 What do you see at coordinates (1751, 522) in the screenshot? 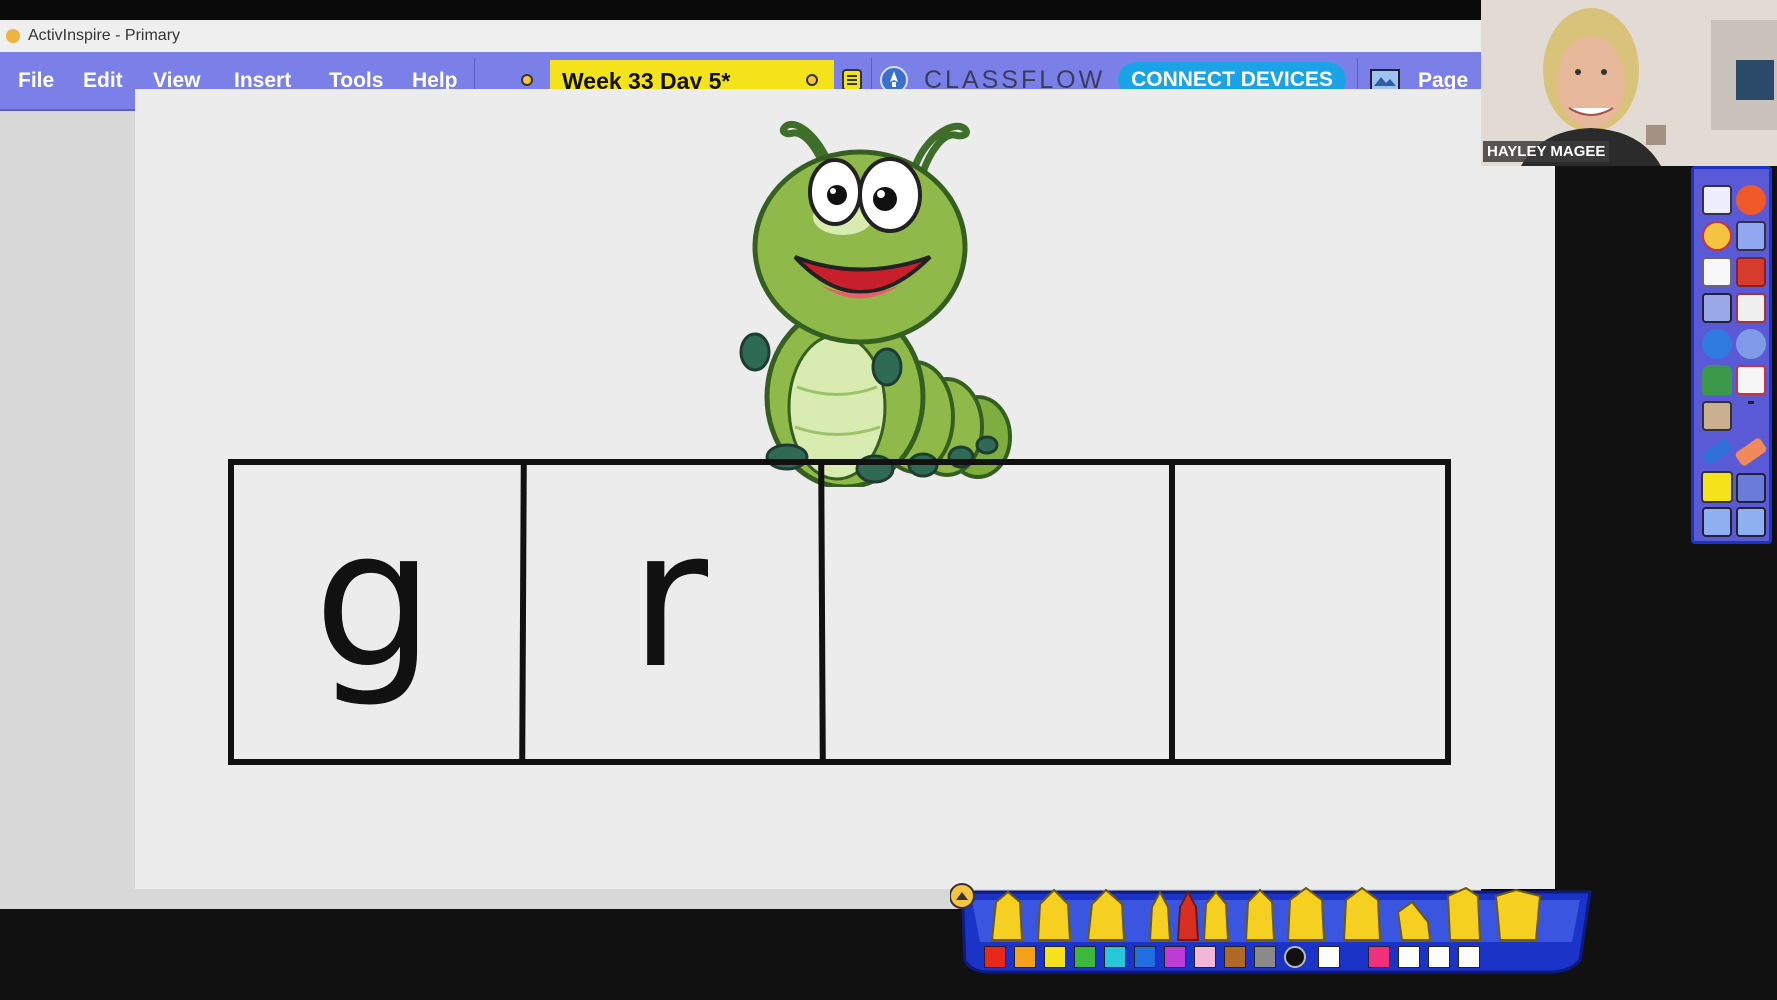
I see `next-page-icon` at bounding box center [1751, 522].